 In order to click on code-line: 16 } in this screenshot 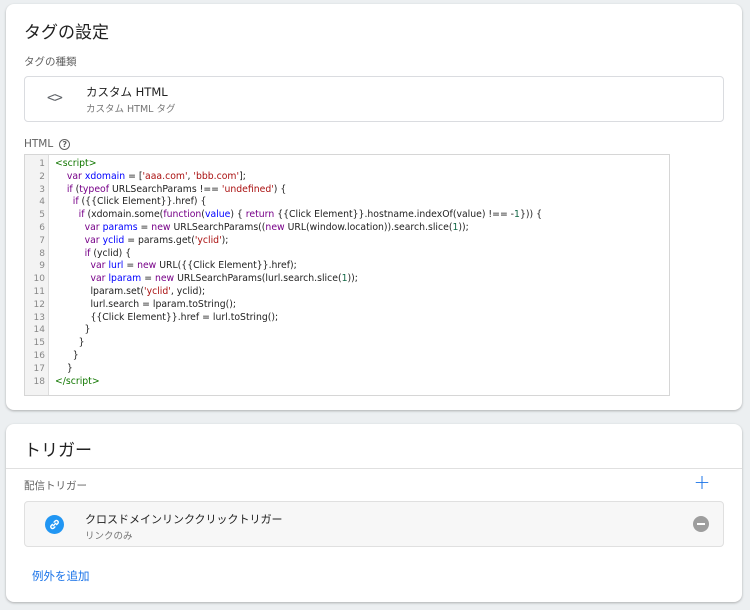, I will do `click(347, 356)`.